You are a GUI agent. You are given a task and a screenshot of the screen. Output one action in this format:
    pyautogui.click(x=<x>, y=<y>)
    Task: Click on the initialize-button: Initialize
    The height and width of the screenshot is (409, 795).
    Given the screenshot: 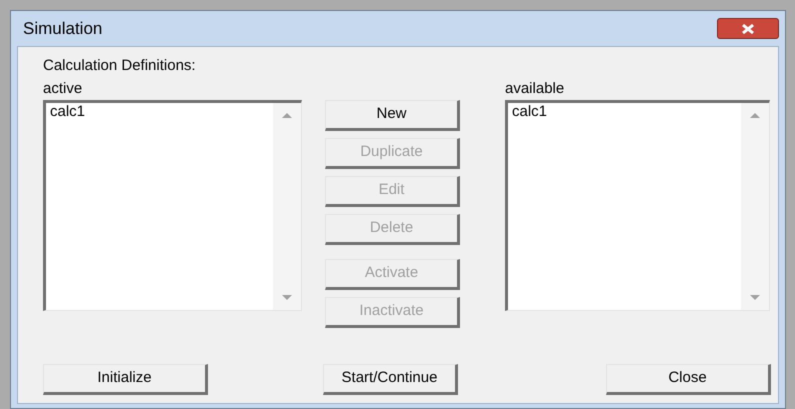 What is the action you would take?
    pyautogui.click(x=125, y=379)
    